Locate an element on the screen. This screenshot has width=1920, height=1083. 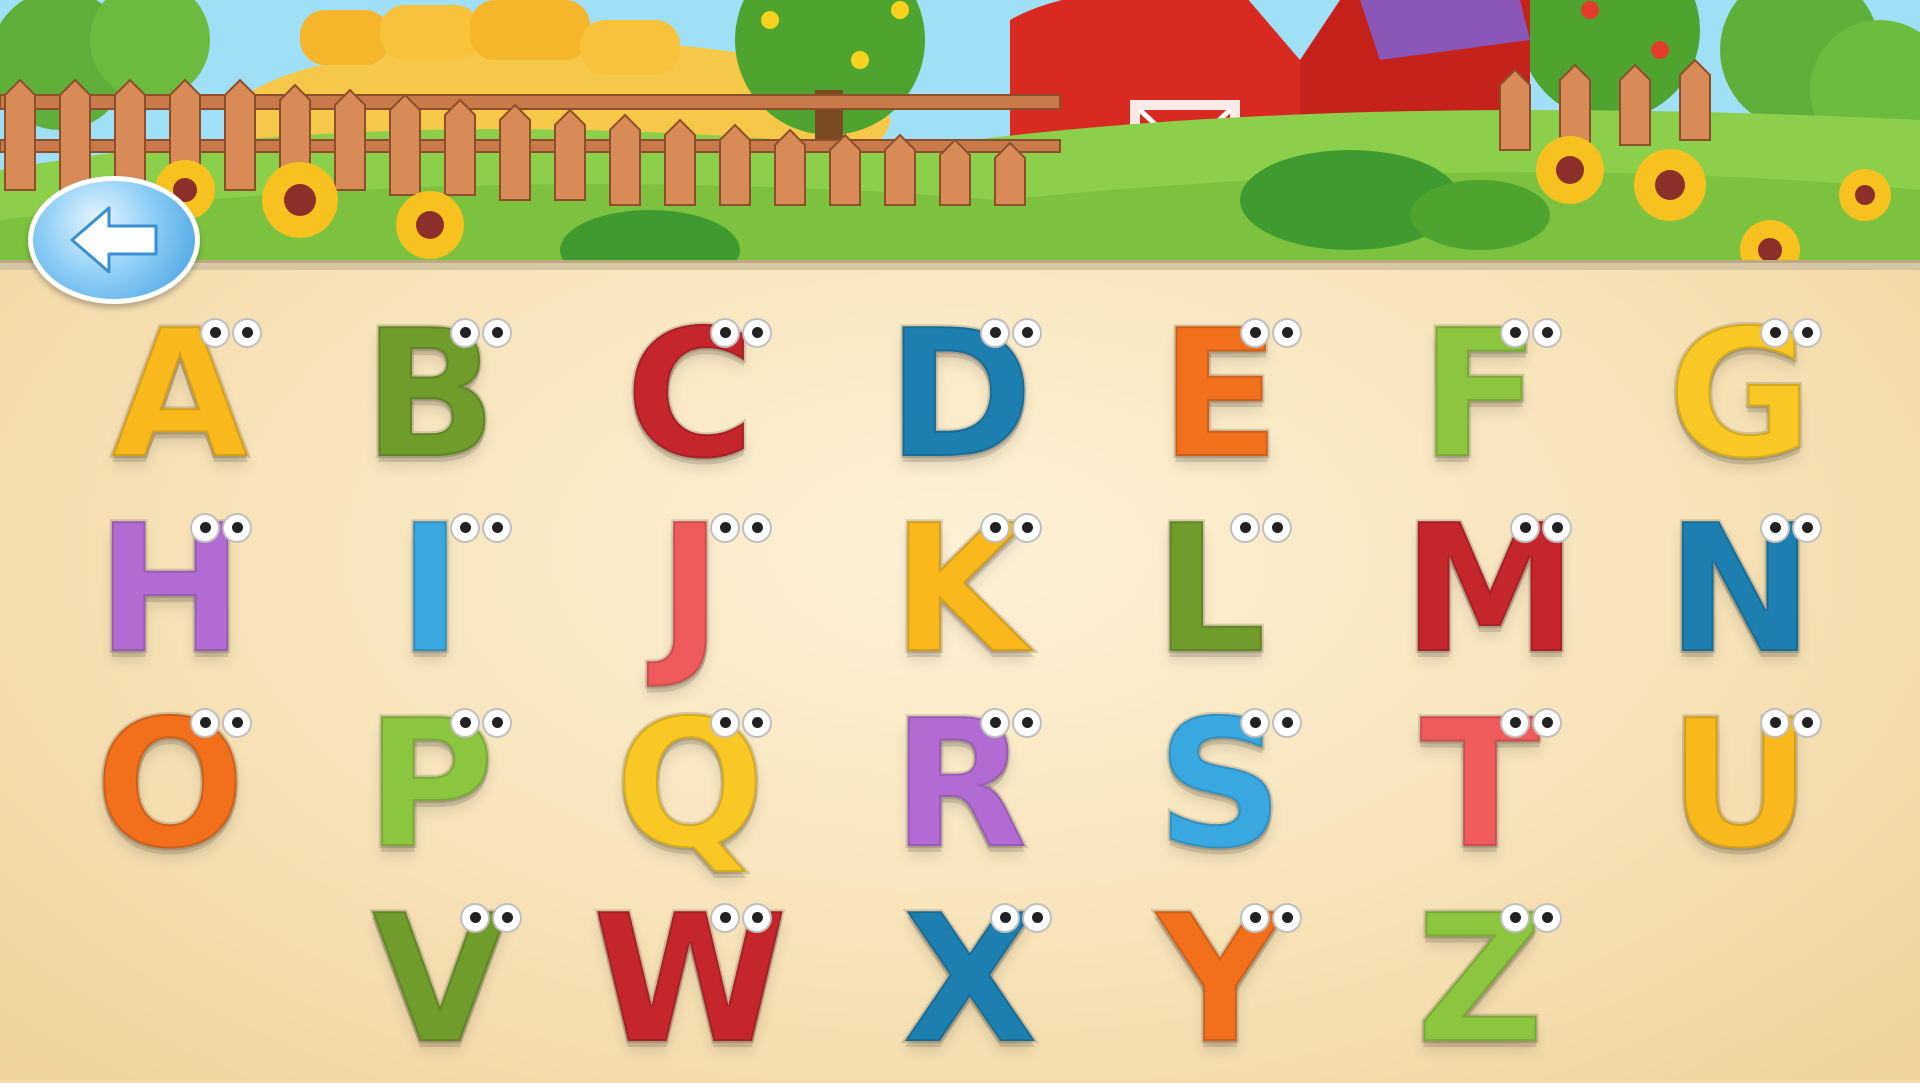
letter-x: X is located at coordinates (970, 980).